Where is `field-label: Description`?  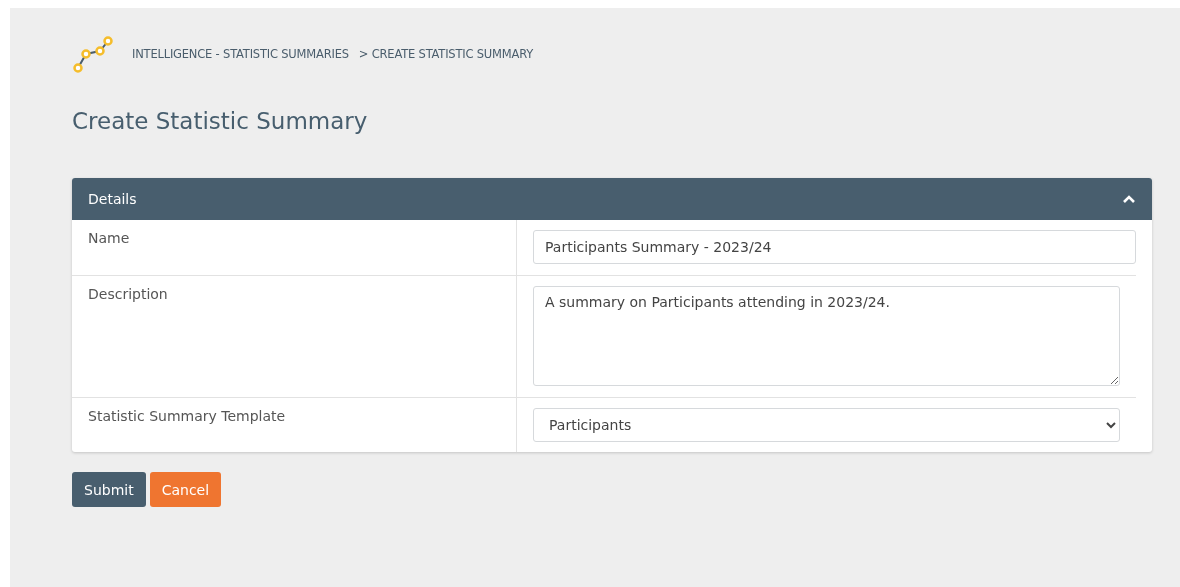 field-label: Description is located at coordinates (128, 294).